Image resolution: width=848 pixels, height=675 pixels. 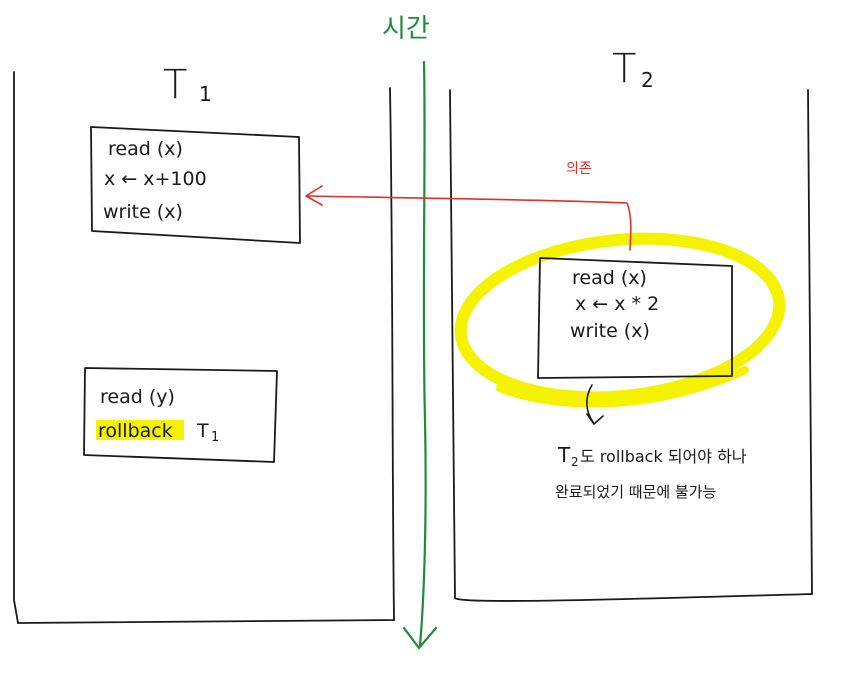 What do you see at coordinates (175, 85) in the screenshot?
I see `t1-title: T` at bounding box center [175, 85].